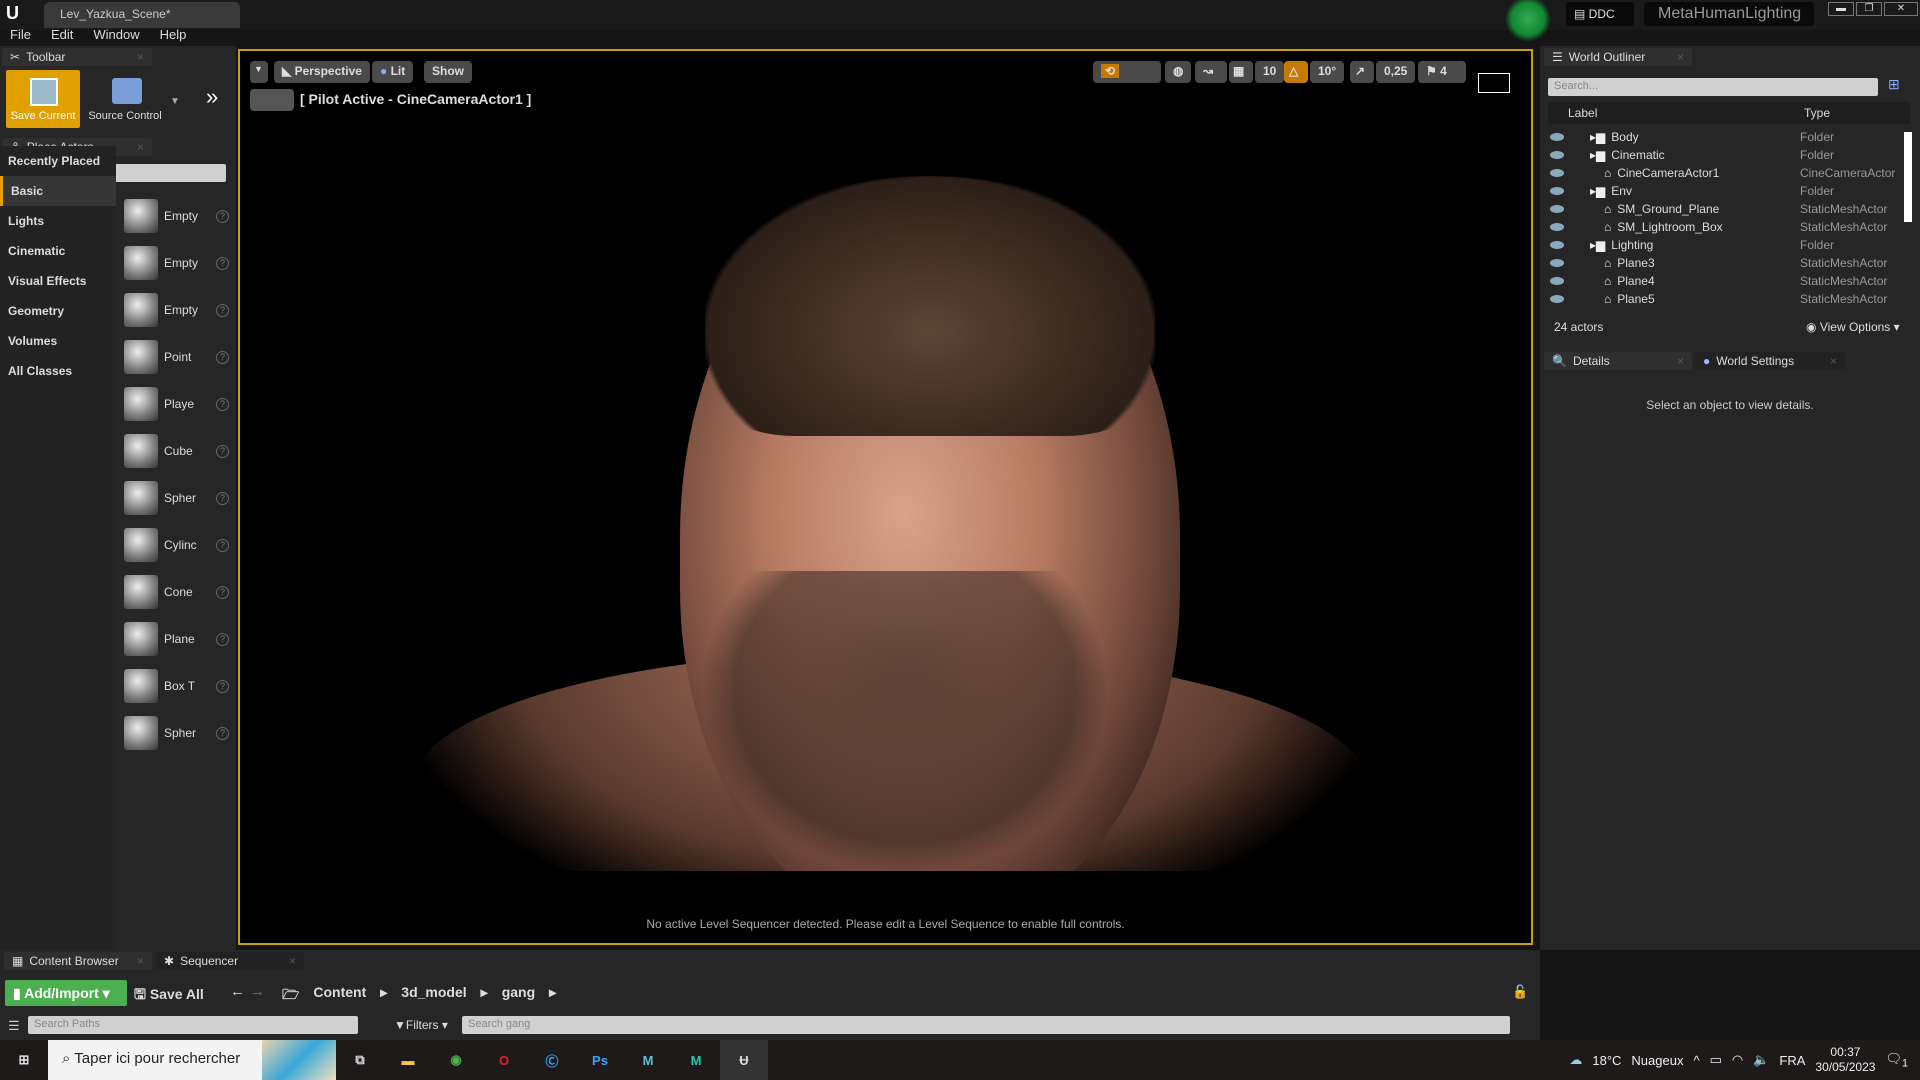  Describe the element at coordinates (125, 99) in the screenshot. I see `source-control-button: Source Control` at that location.